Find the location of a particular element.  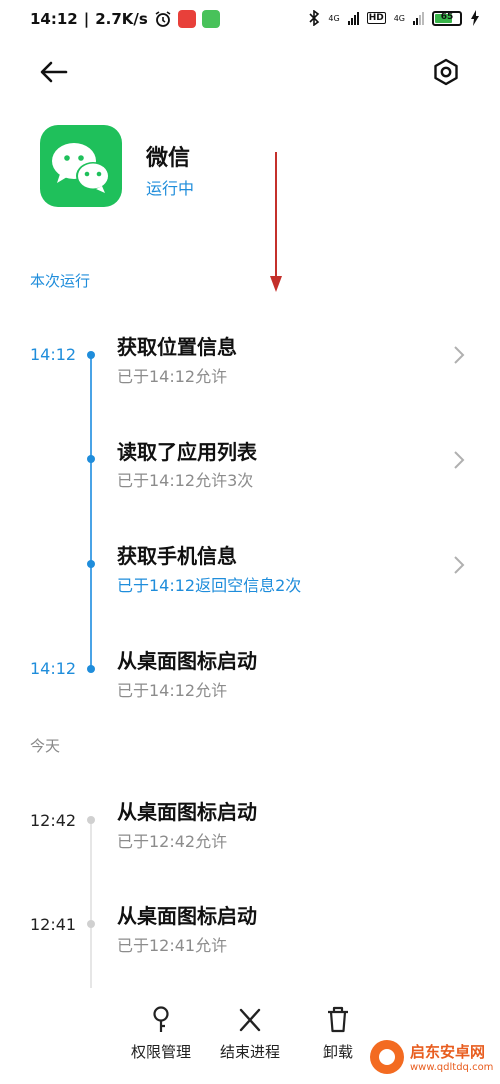

timeline-subtitle: 已于12:42允许 is located at coordinates (172, 841).